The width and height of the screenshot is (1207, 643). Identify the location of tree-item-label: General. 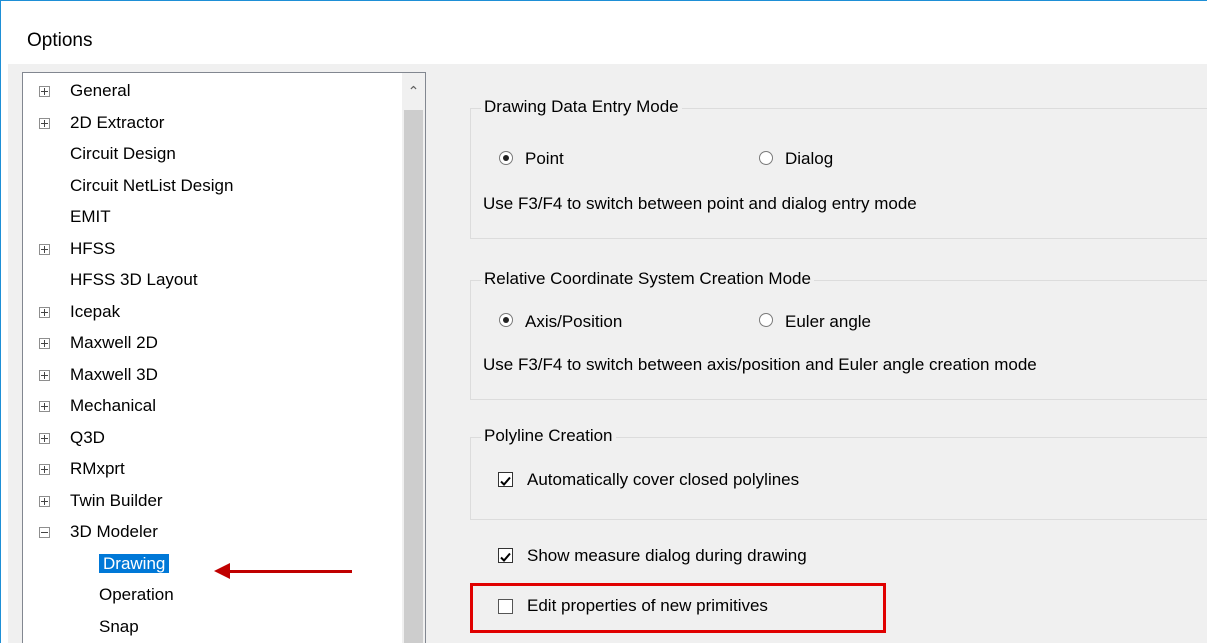
(100, 90).